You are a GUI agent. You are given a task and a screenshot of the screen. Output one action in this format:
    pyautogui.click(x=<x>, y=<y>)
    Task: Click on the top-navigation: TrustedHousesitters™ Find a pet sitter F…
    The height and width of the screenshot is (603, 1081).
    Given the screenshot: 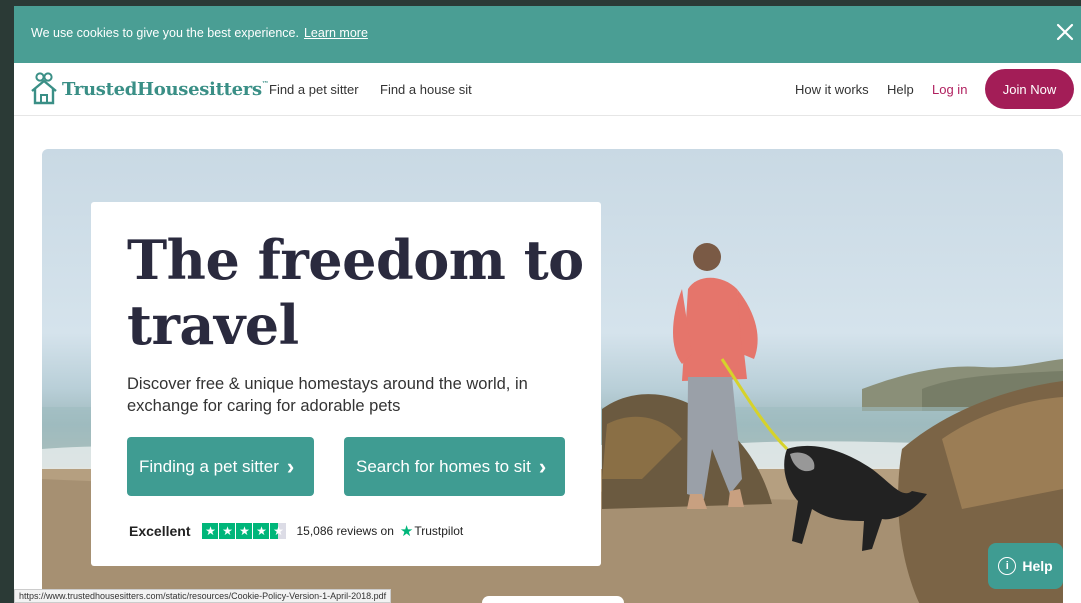 What is the action you would take?
    pyautogui.click(x=547, y=89)
    